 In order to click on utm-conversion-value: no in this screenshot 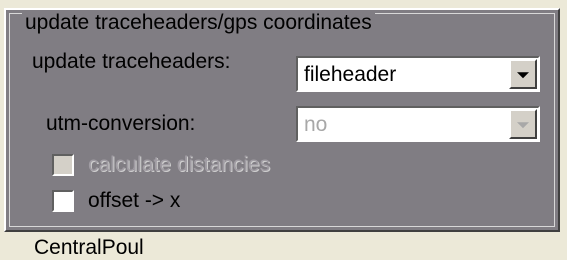, I will do `click(316, 124)`.